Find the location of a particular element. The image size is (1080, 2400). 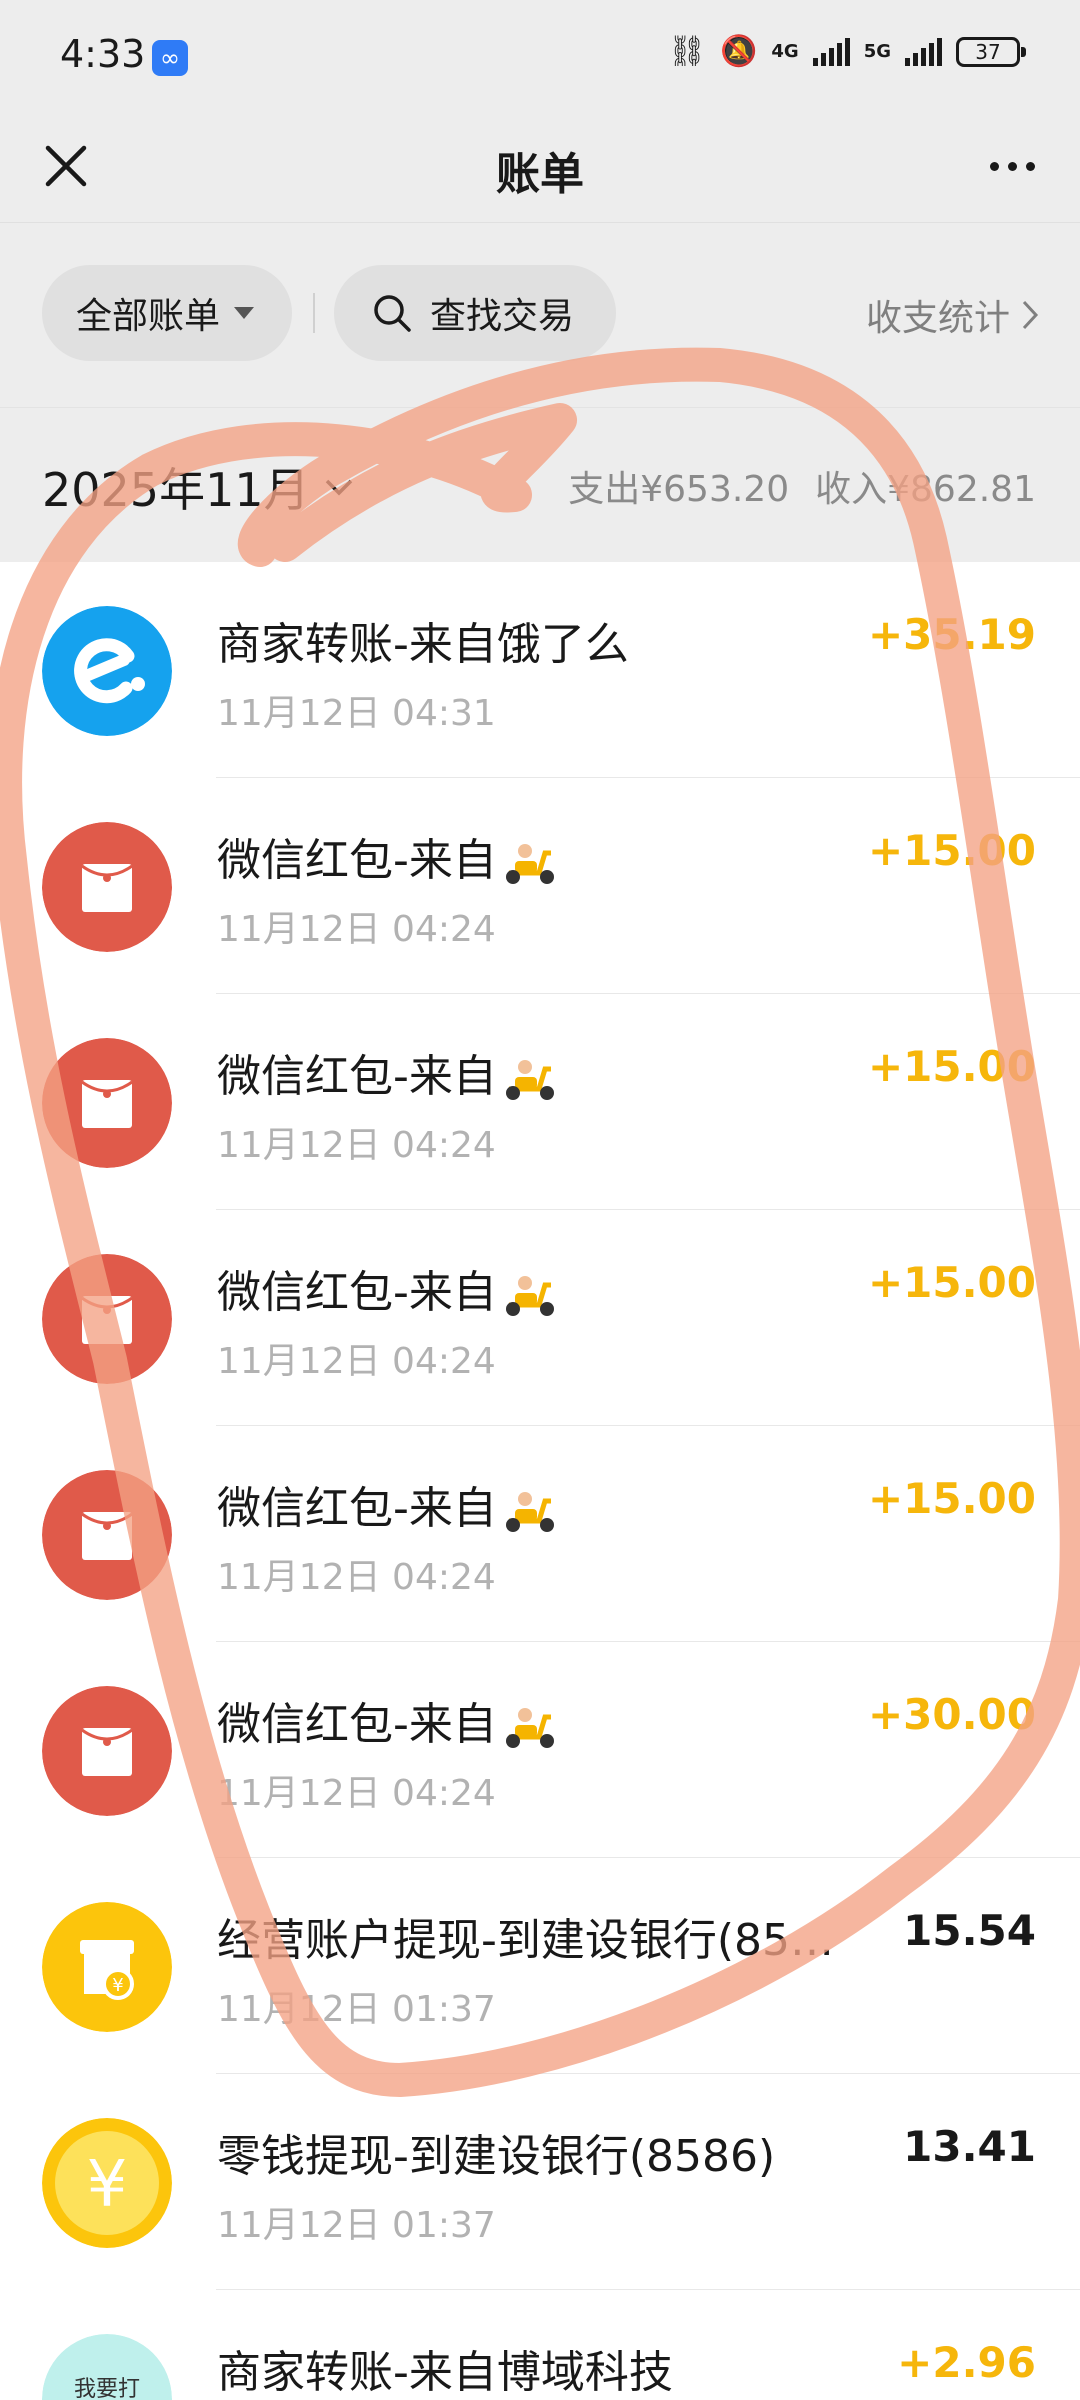

wallet-yuan-icon: ¥ is located at coordinates (107, 2183).